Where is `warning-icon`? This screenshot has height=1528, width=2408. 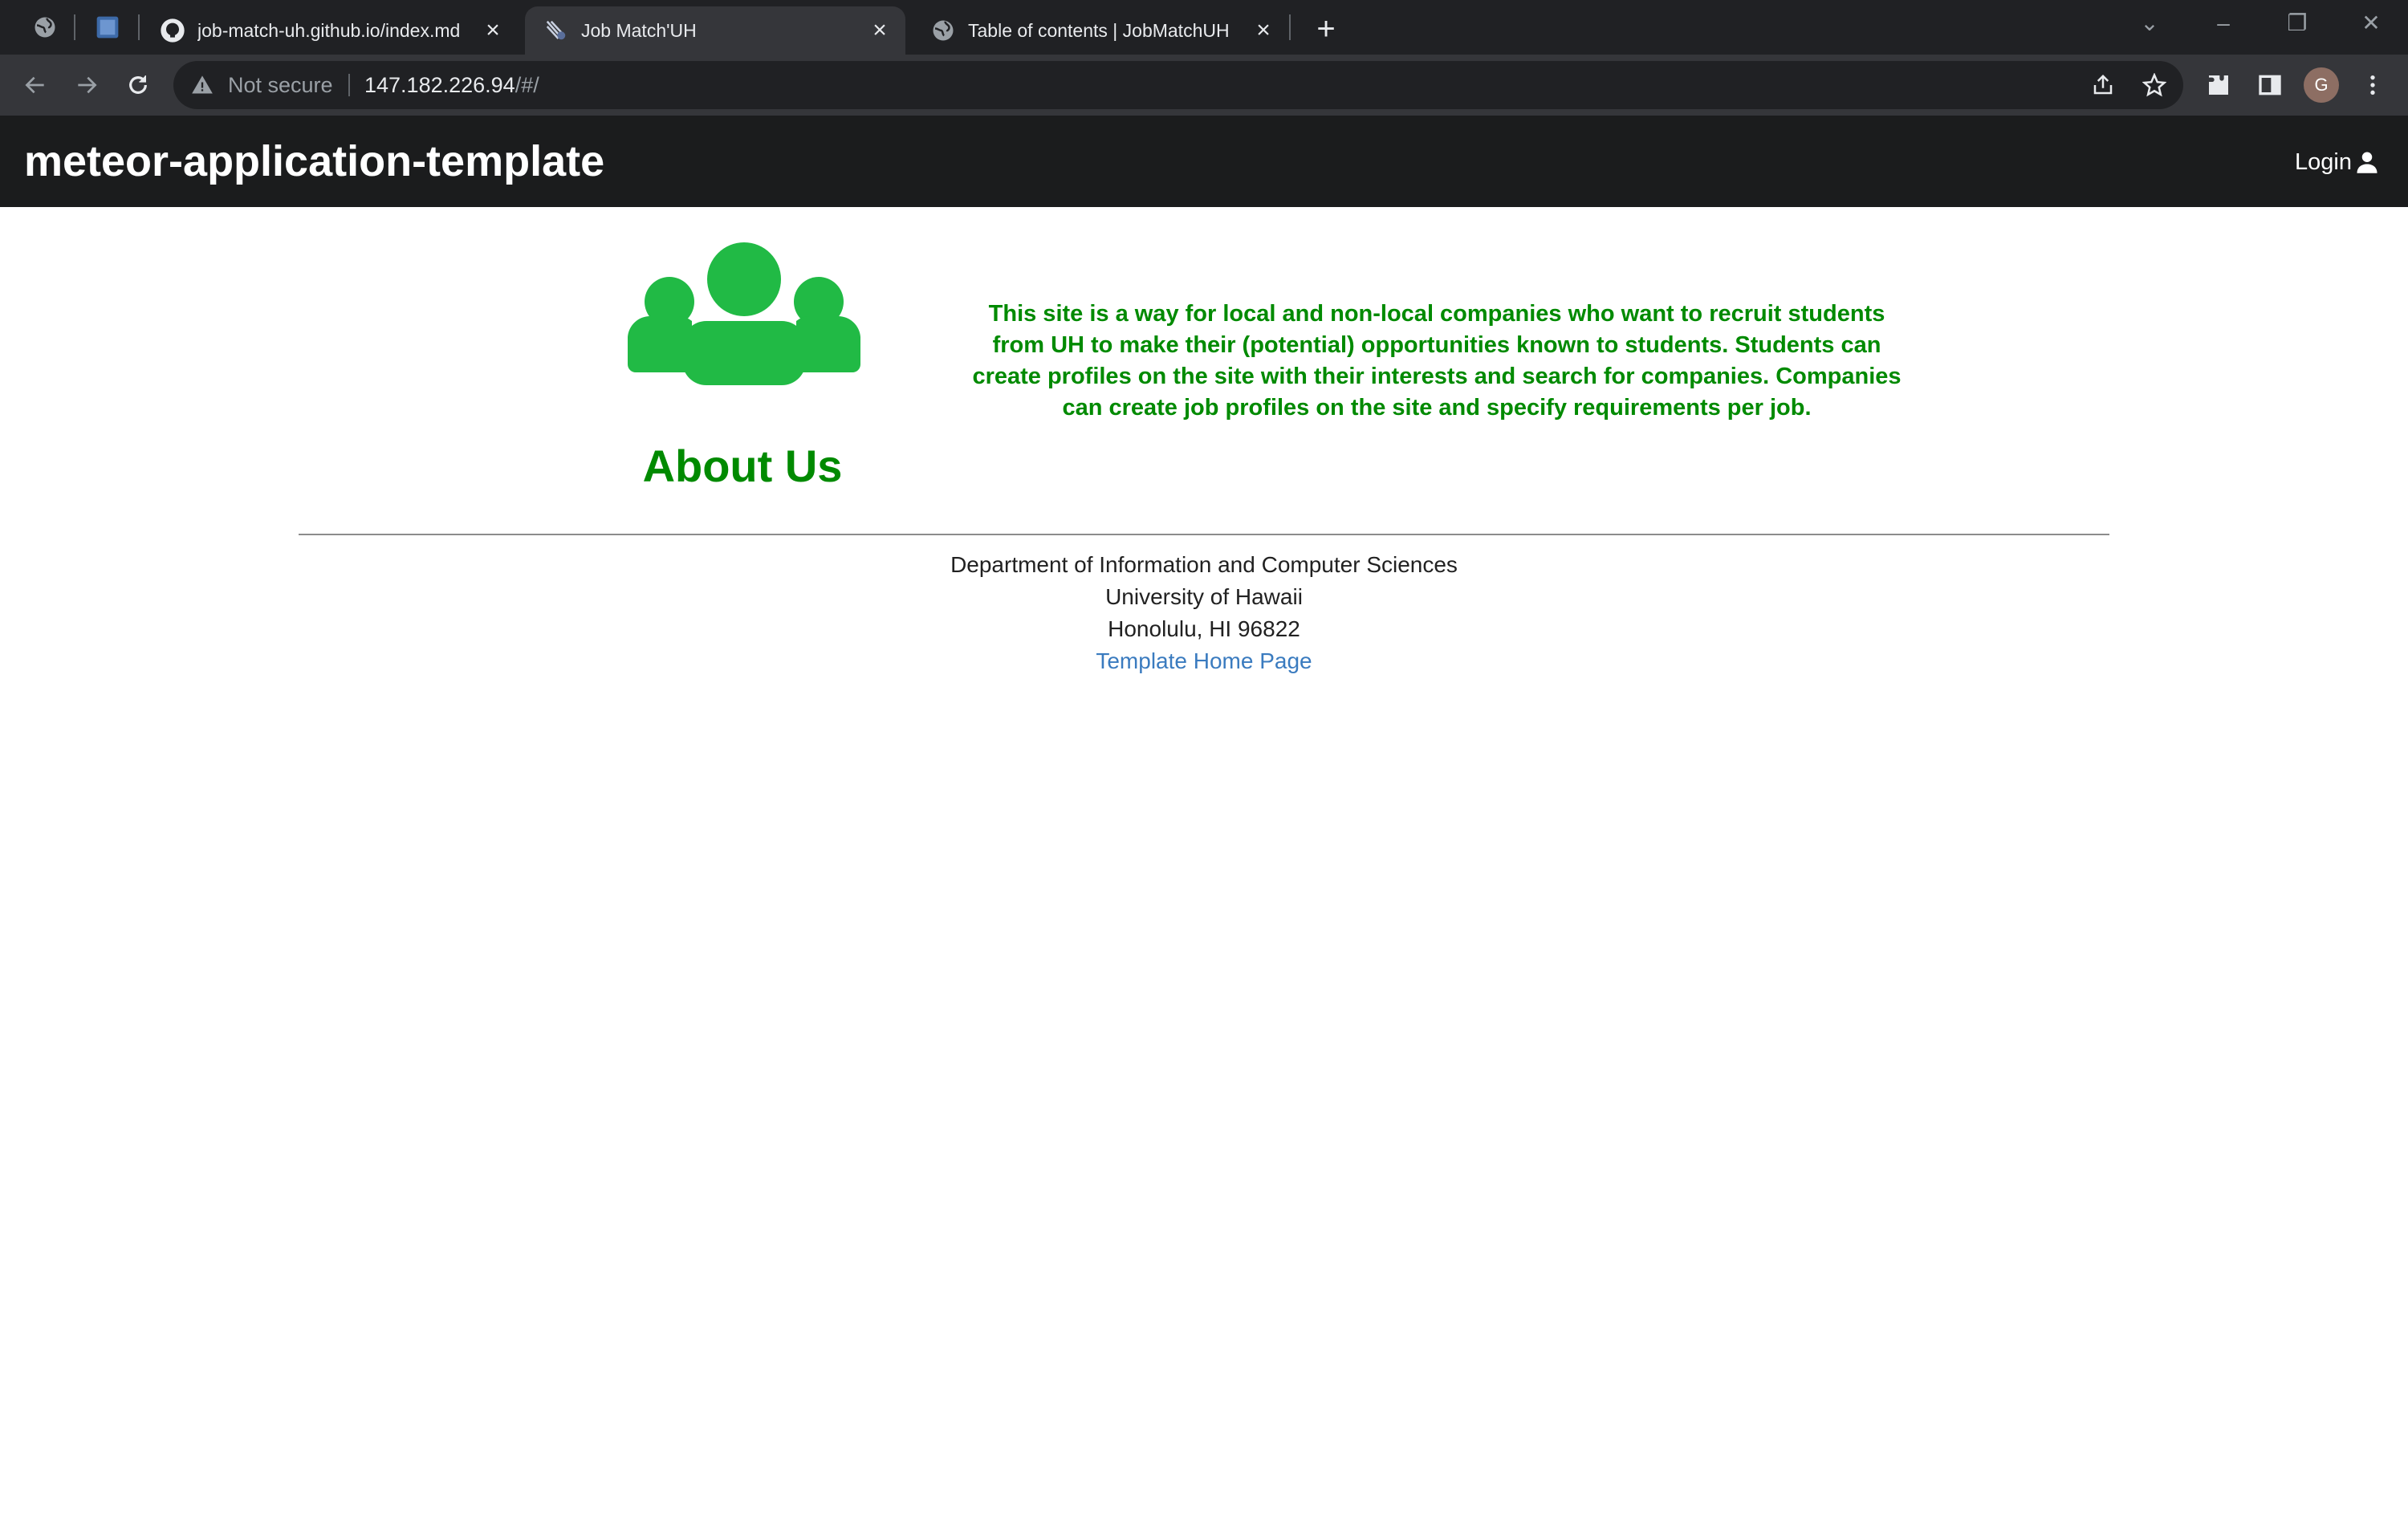
warning-icon is located at coordinates (202, 87).